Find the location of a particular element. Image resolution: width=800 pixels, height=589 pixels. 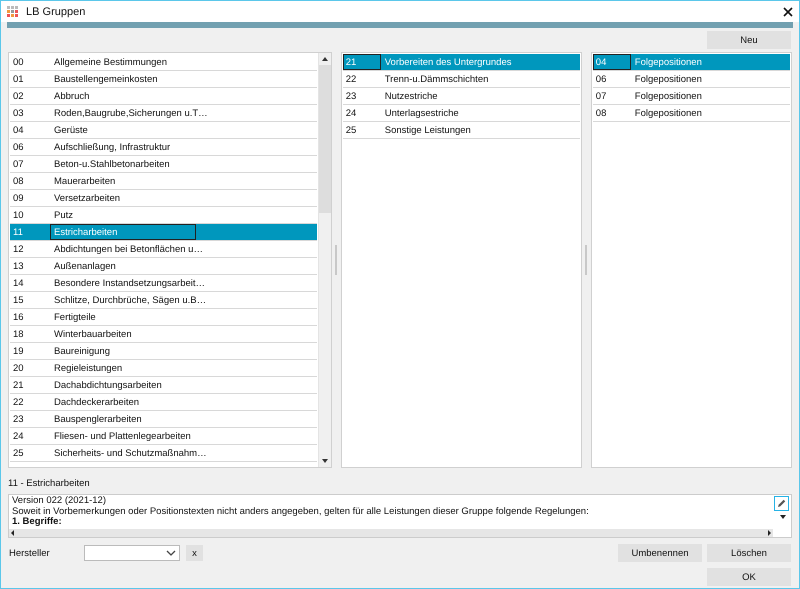

new-button: Neu is located at coordinates (749, 40).